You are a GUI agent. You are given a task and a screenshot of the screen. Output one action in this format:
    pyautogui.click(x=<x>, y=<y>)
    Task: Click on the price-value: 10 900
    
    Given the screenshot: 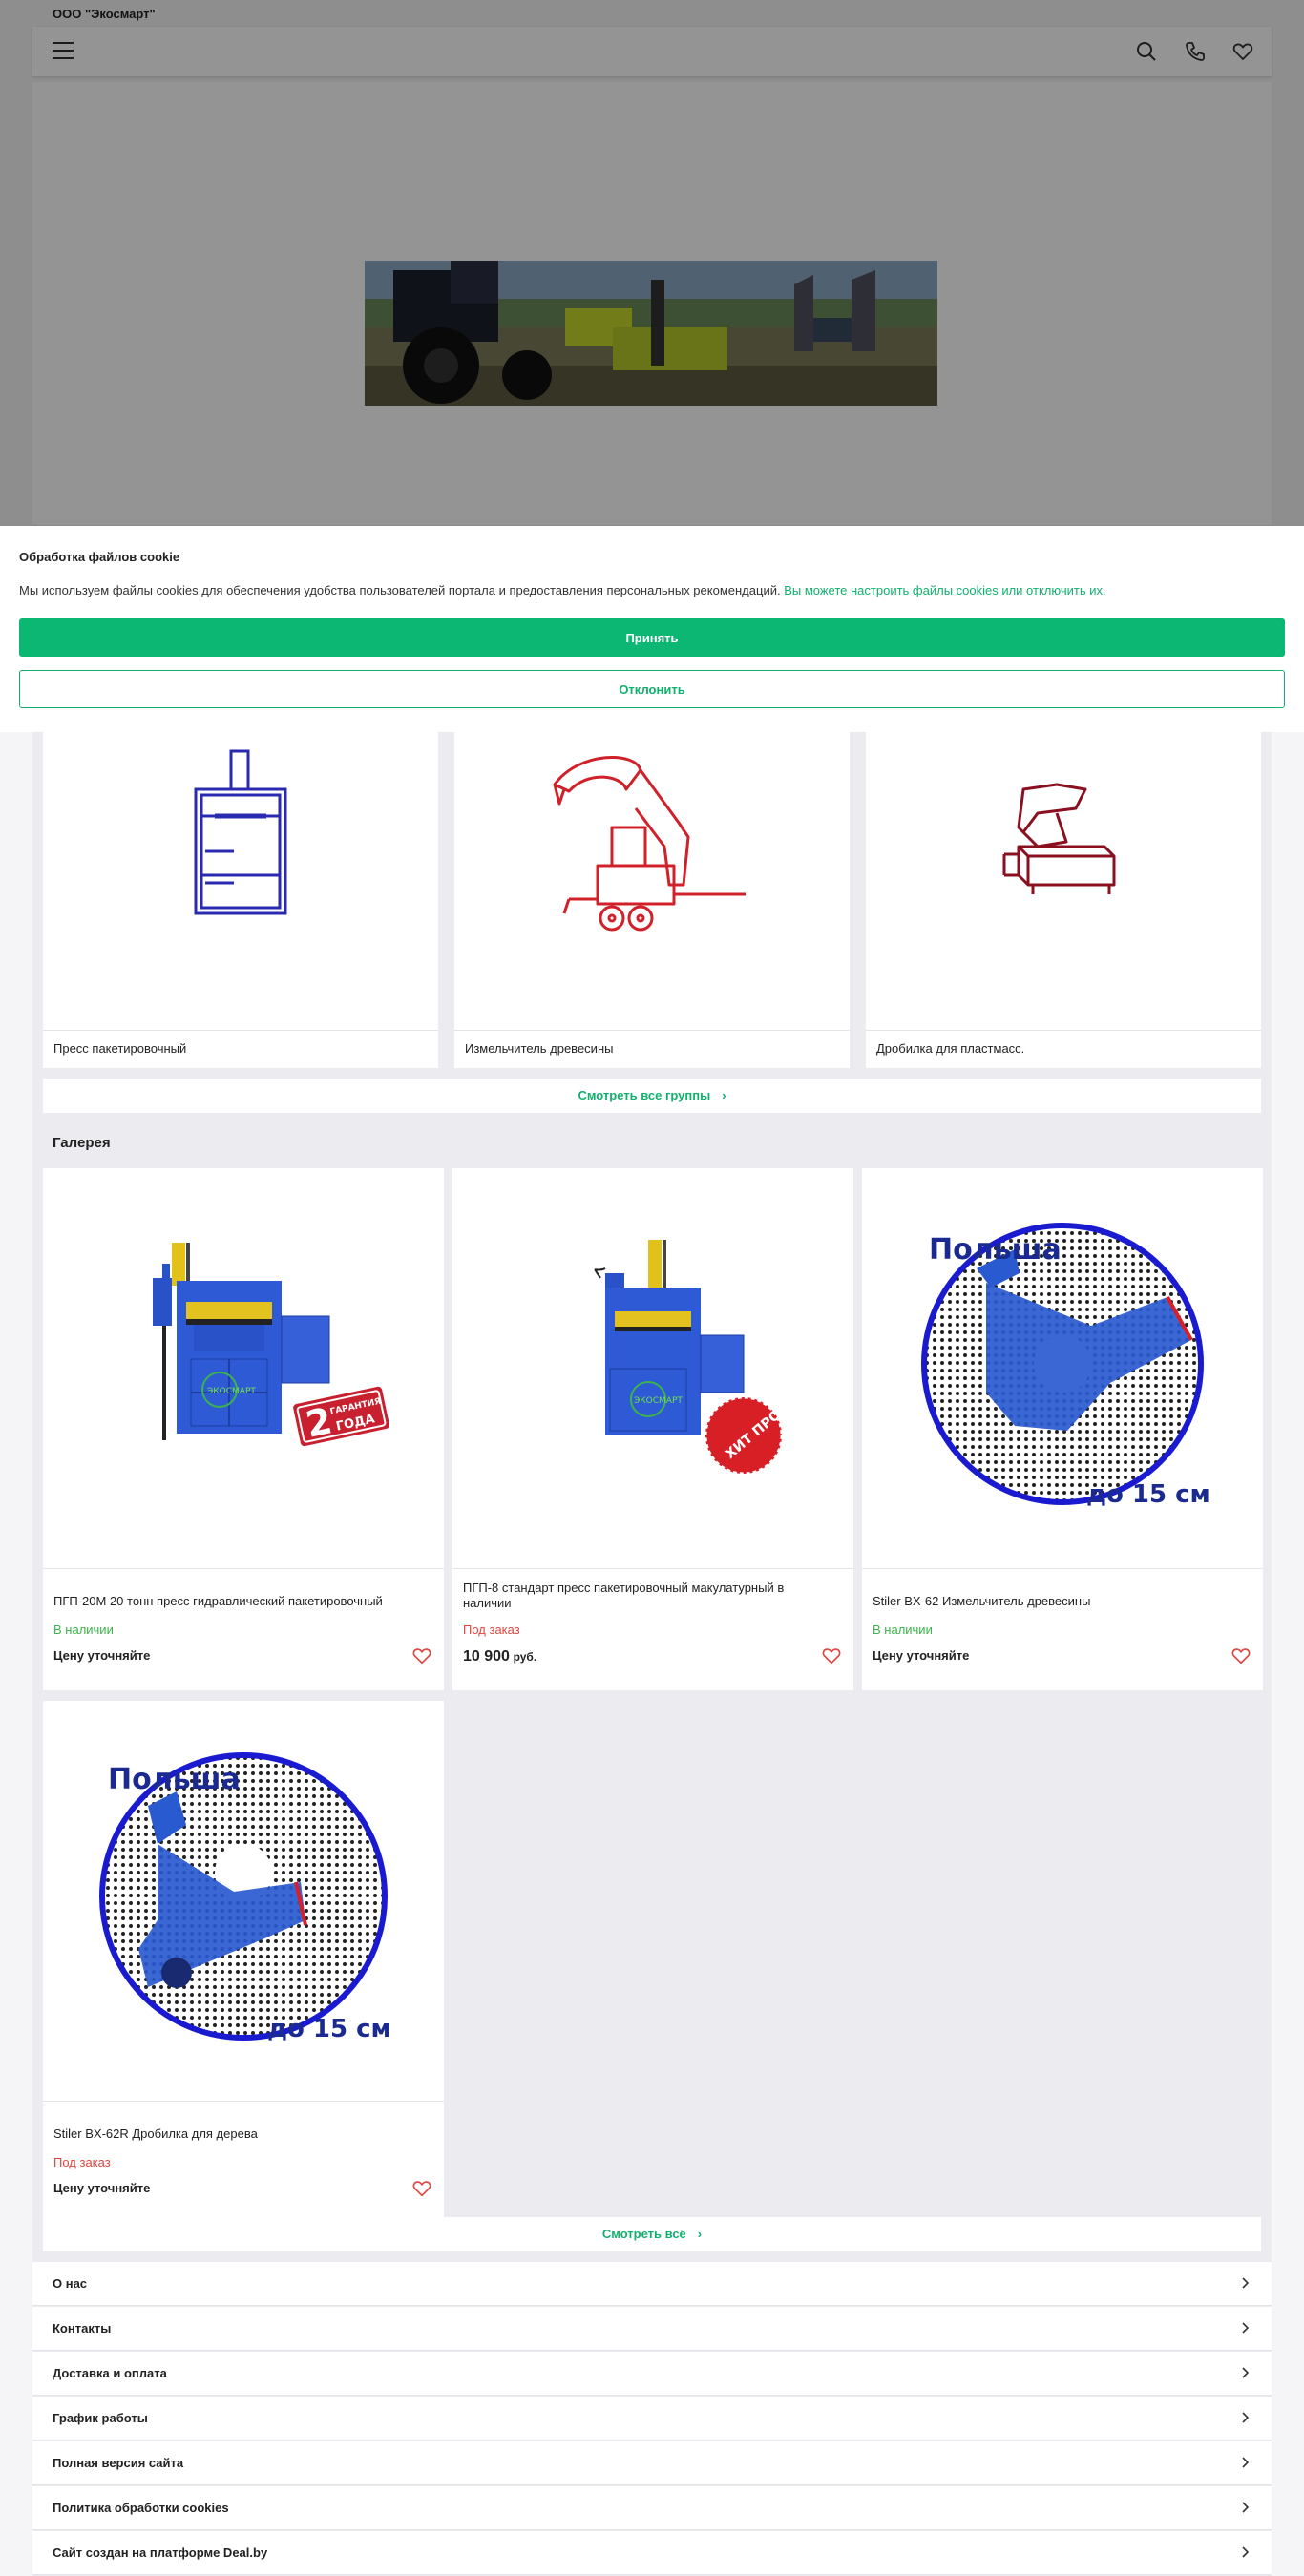 What is the action you would take?
    pyautogui.click(x=486, y=1656)
    